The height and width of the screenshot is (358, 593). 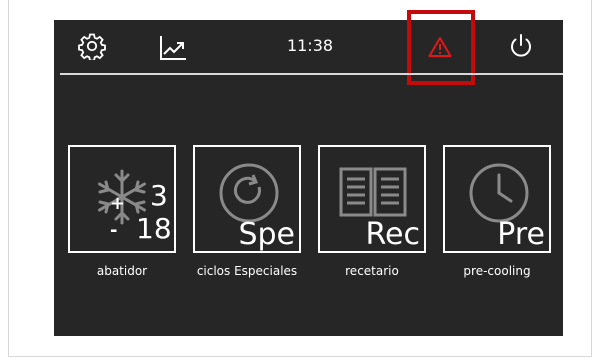 What do you see at coordinates (372, 271) in the screenshot?
I see `tile-label-recetario: recetario` at bounding box center [372, 271].